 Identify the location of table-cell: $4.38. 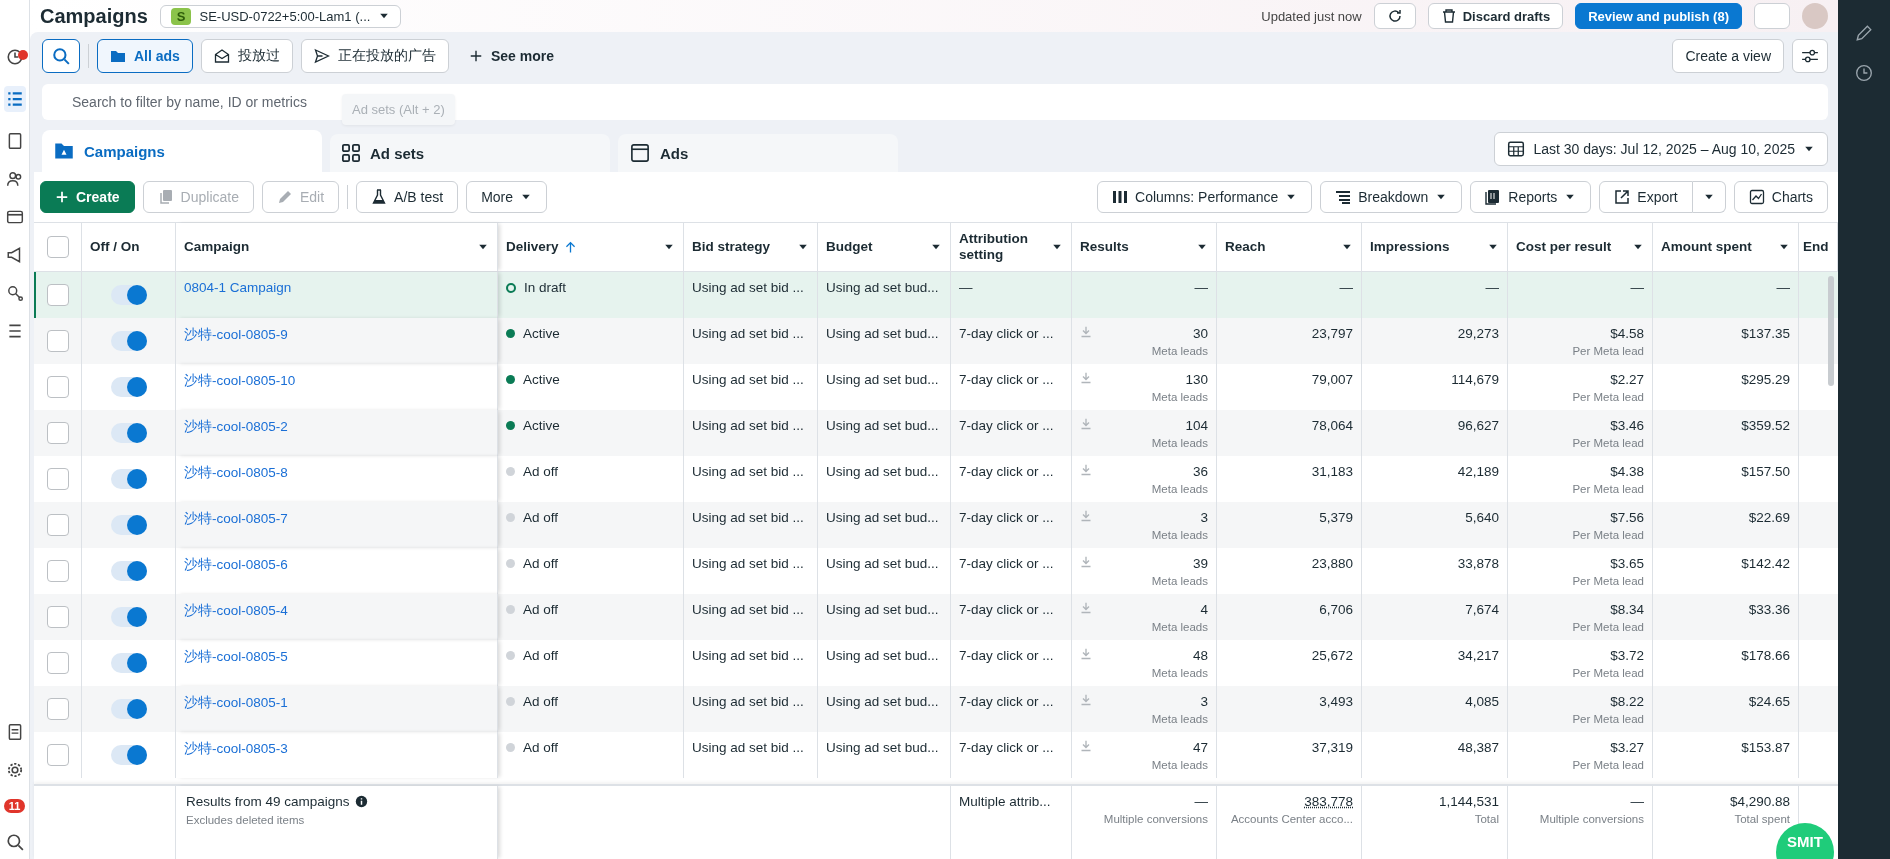
(1627, 471).